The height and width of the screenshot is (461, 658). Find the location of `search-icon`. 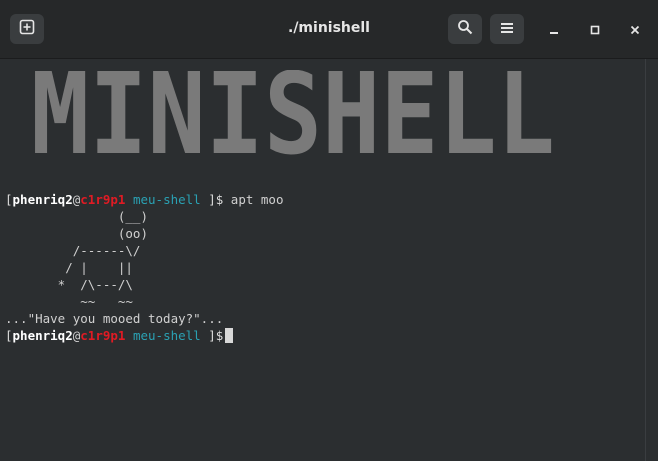

search-icon is located at coordinates (465, 29).